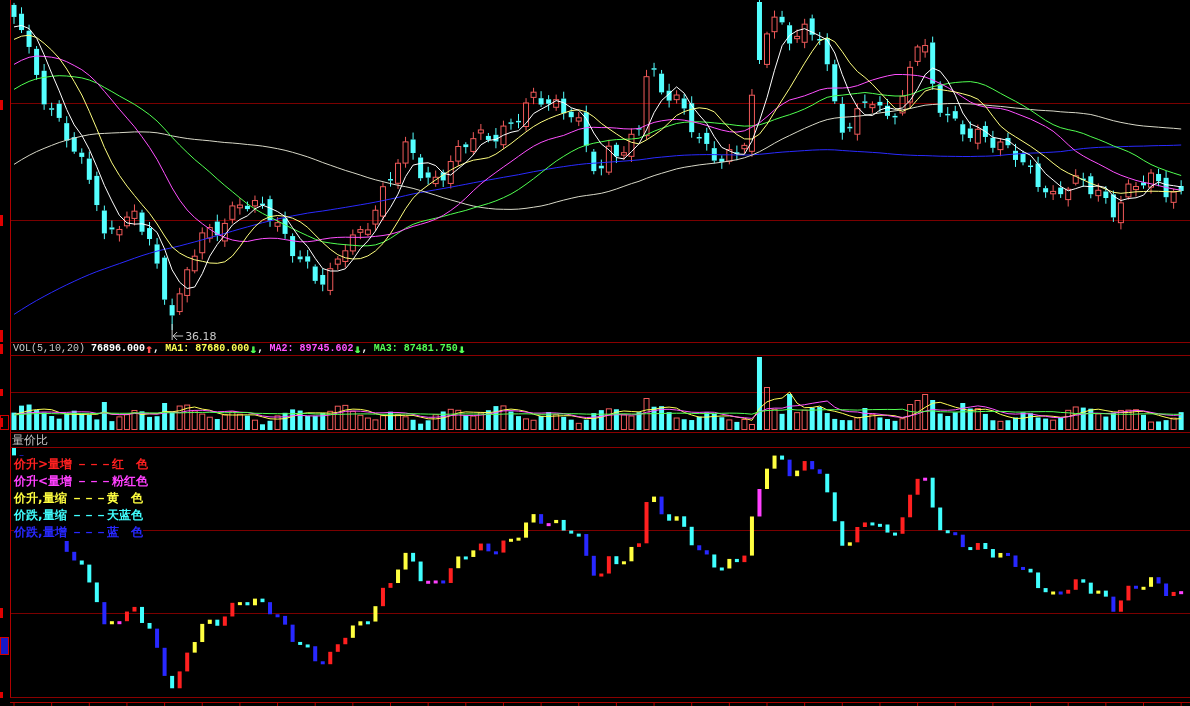 The width and height of the screenshot is (1190, 706). I want to click on legend-item: 价升<量增 －－－粉红色, so click(81, 481).